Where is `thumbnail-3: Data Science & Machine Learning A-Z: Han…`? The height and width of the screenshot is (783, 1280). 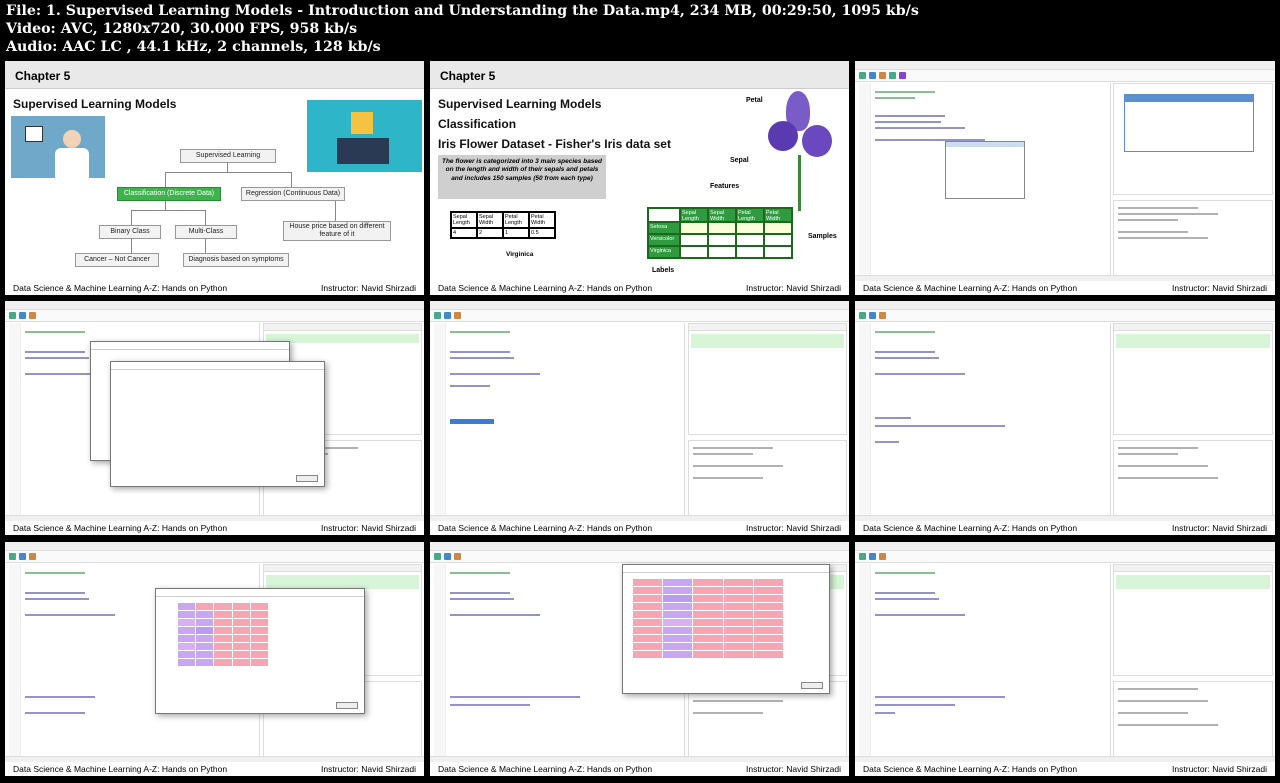
thumbnail-3: Data Science & Machine Learning A-Z: Han… is located at coordinates (1065, 178).